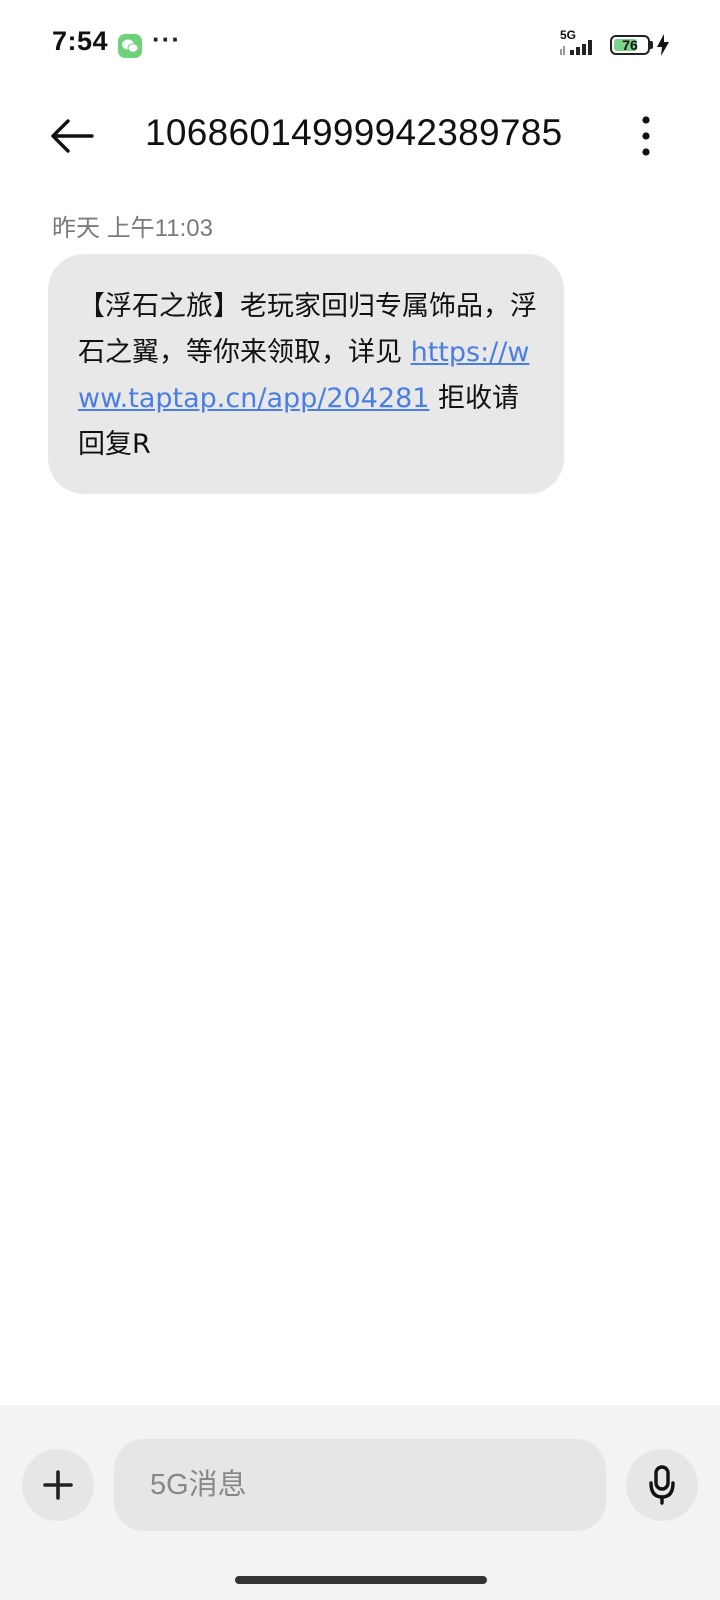 This screenshot has width=720, height=1600. I want to click on voice-input-button, so click(662, 1485).